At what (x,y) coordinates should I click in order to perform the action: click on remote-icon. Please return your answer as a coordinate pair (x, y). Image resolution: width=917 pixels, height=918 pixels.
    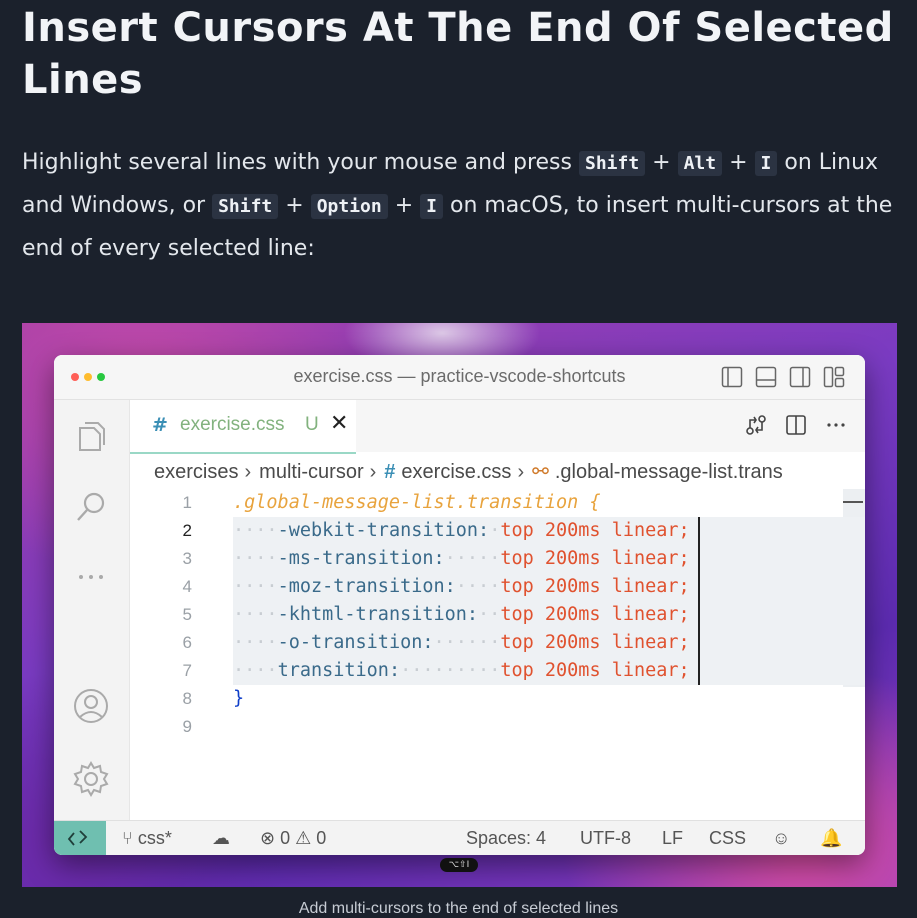
    Looking at the image, I should click on (77, 838).